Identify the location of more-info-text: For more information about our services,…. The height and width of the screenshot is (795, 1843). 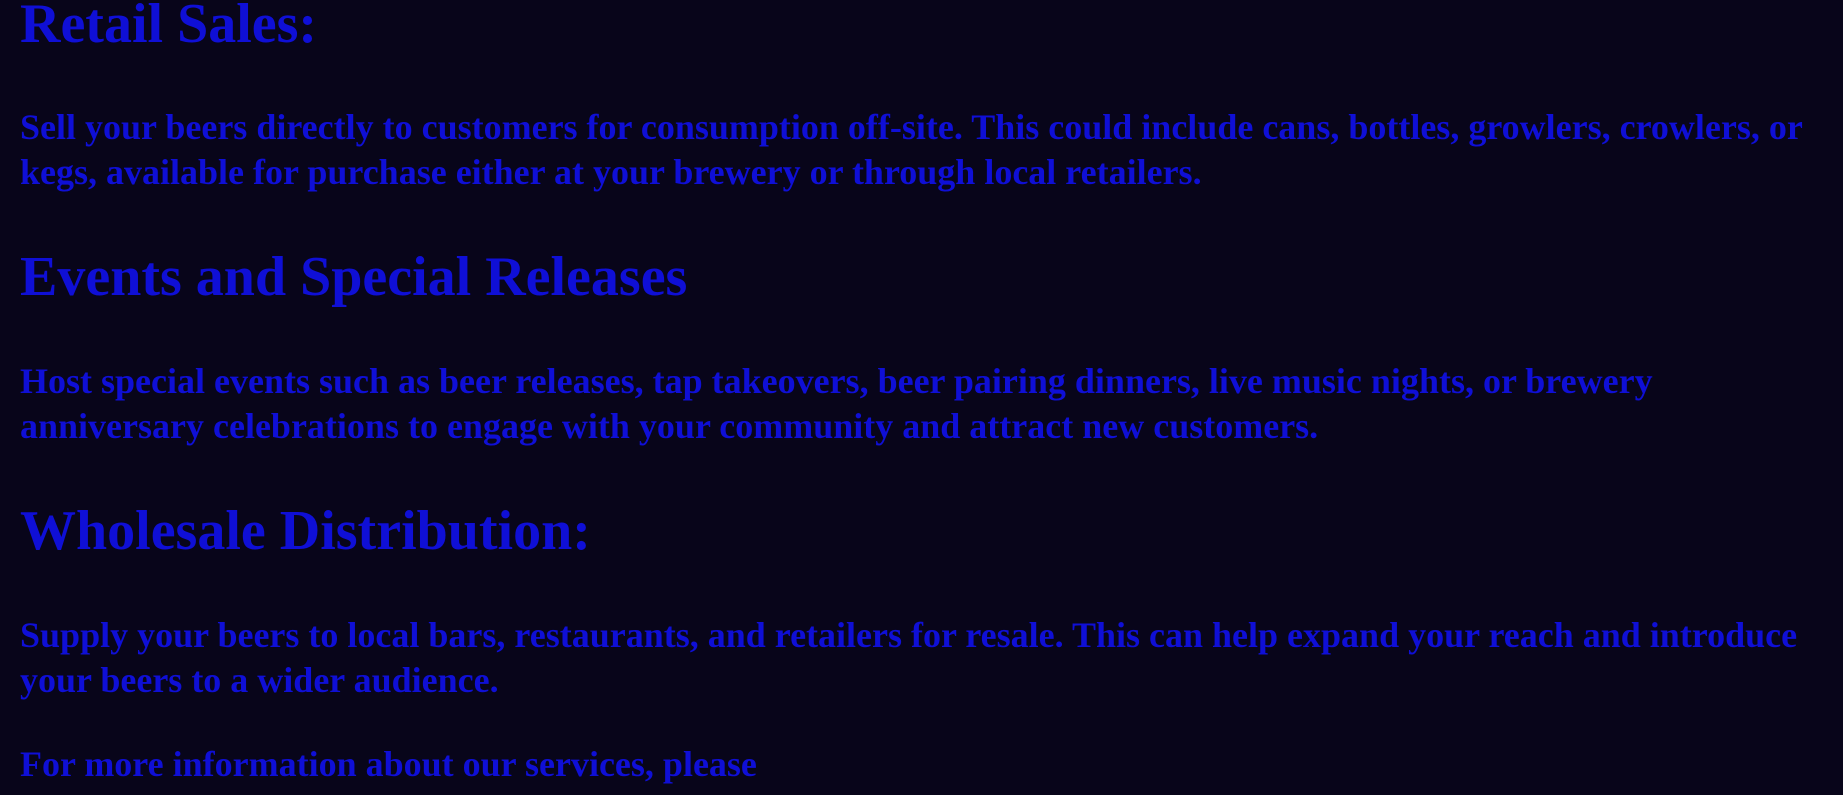
(388, 764).